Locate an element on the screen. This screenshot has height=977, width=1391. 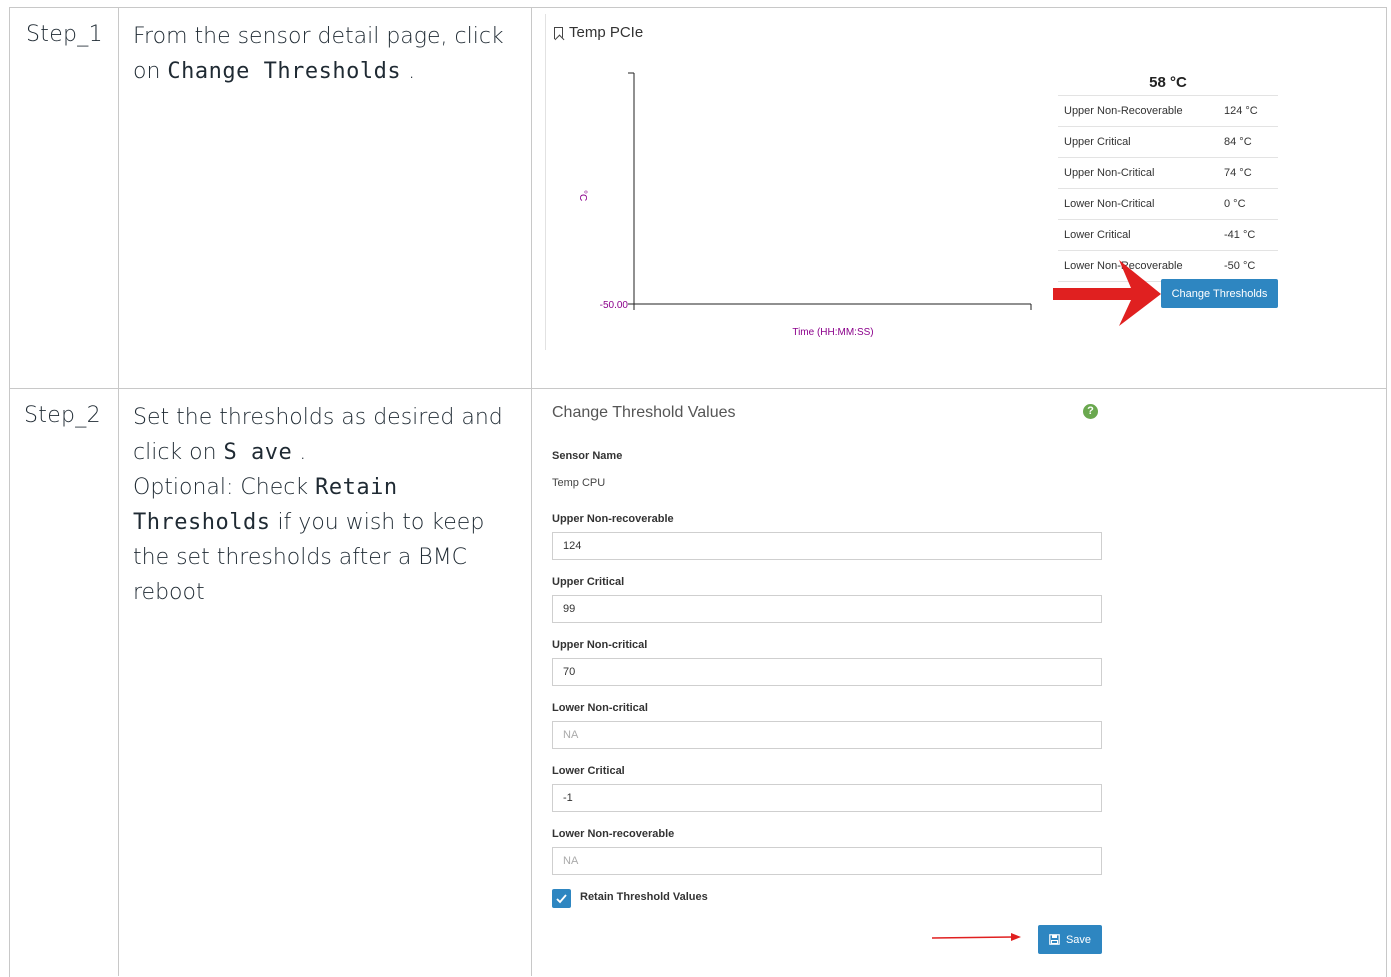
x-axis-label: Time (HH:MM:SS) is located at coordinates (832, 332).